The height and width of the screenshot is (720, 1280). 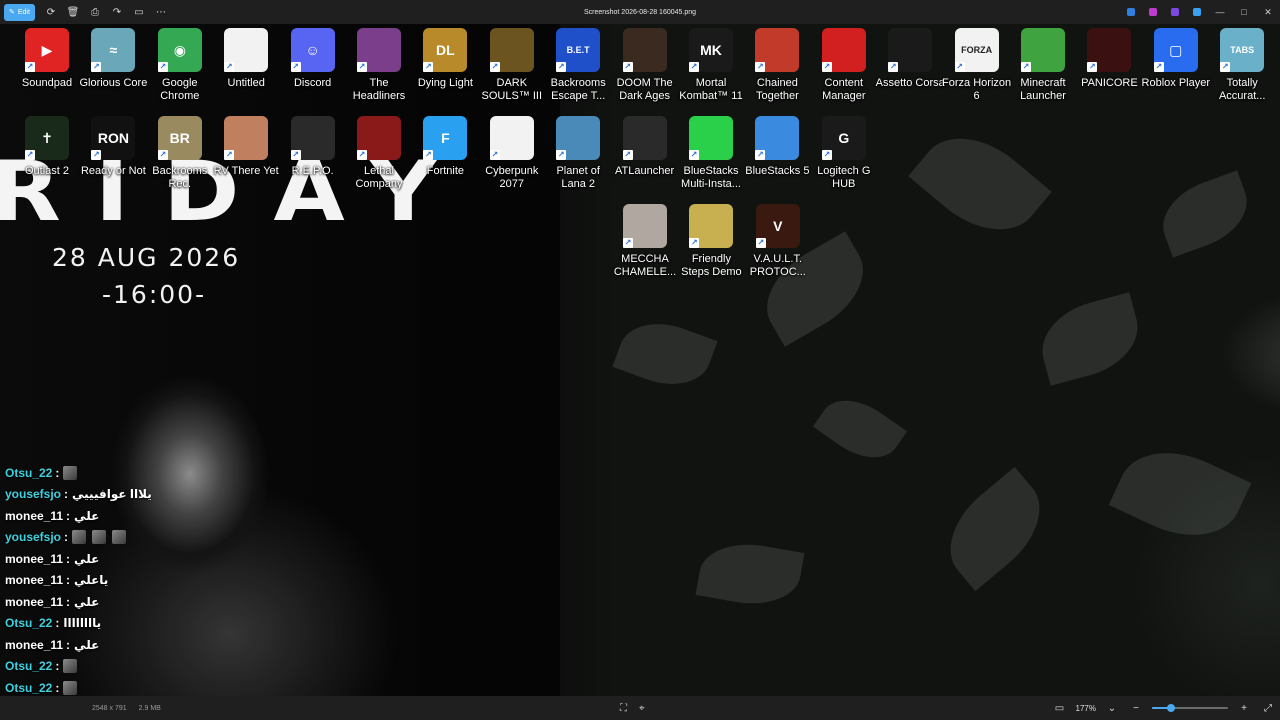 I want to click on desktop-icon: ↗ ATLauncher, so click(x=645, y=147).